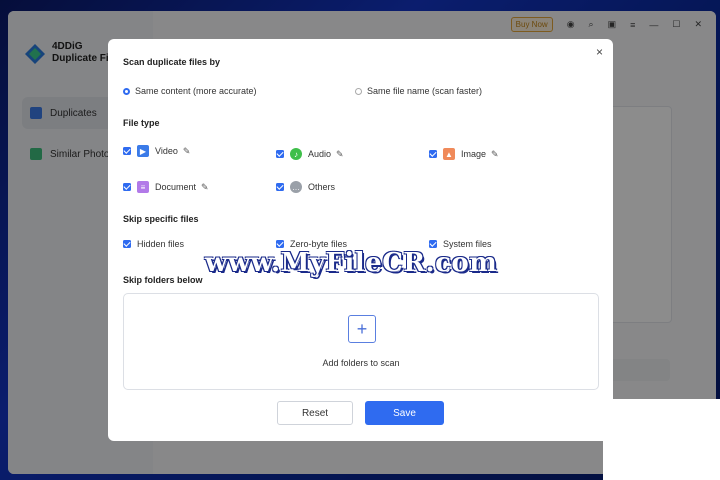 The image size is (720, 480). I want to click on file-type-label: Image, so click(474, 154).